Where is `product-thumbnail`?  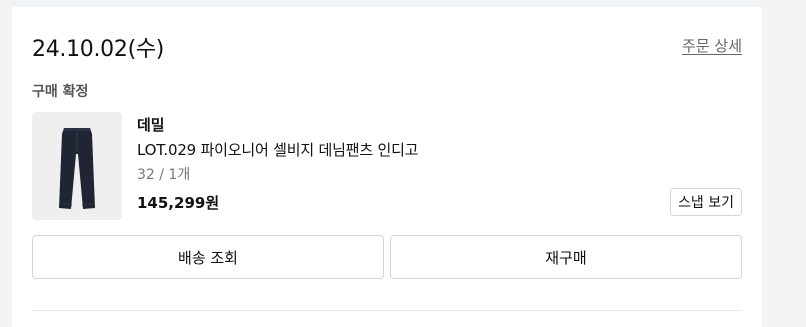 product-thumbnail is located at coordinates (77, 166).